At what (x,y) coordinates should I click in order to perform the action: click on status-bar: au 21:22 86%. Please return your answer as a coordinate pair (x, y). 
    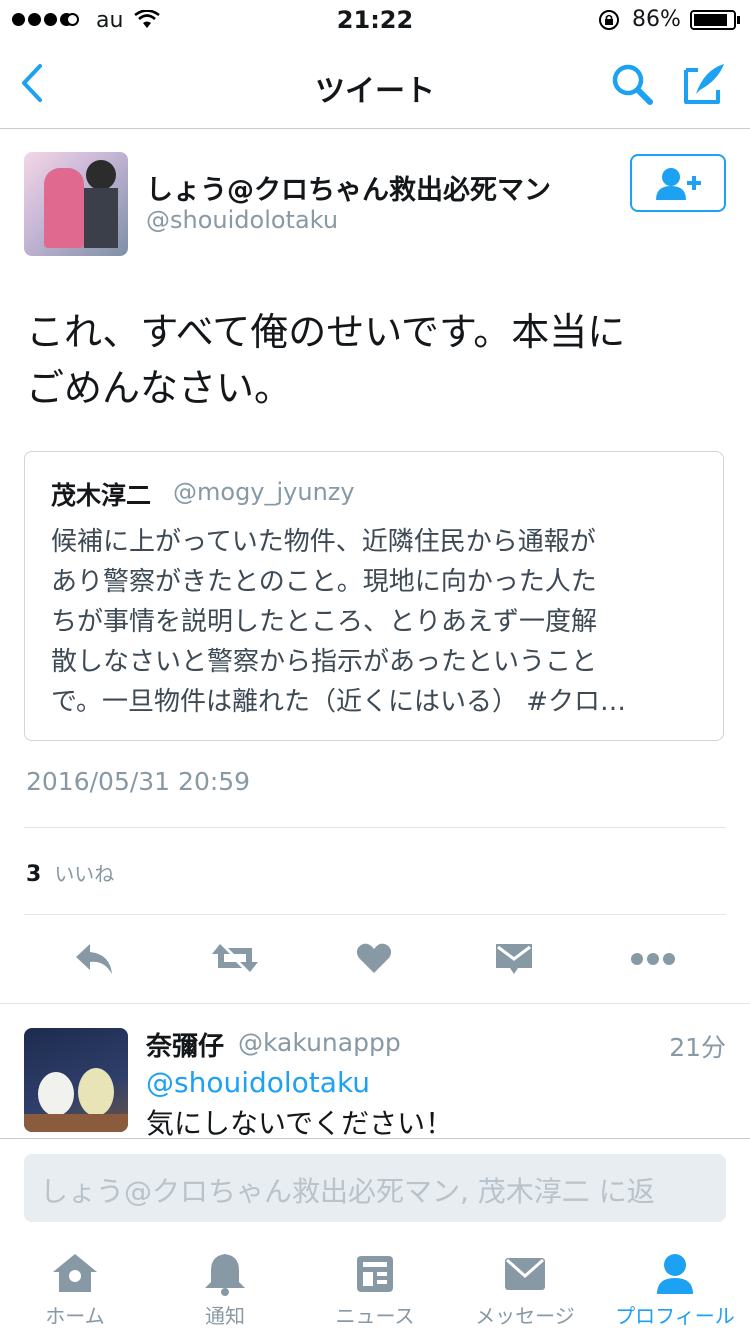
    Looking at the image, I should click on (375, 20).